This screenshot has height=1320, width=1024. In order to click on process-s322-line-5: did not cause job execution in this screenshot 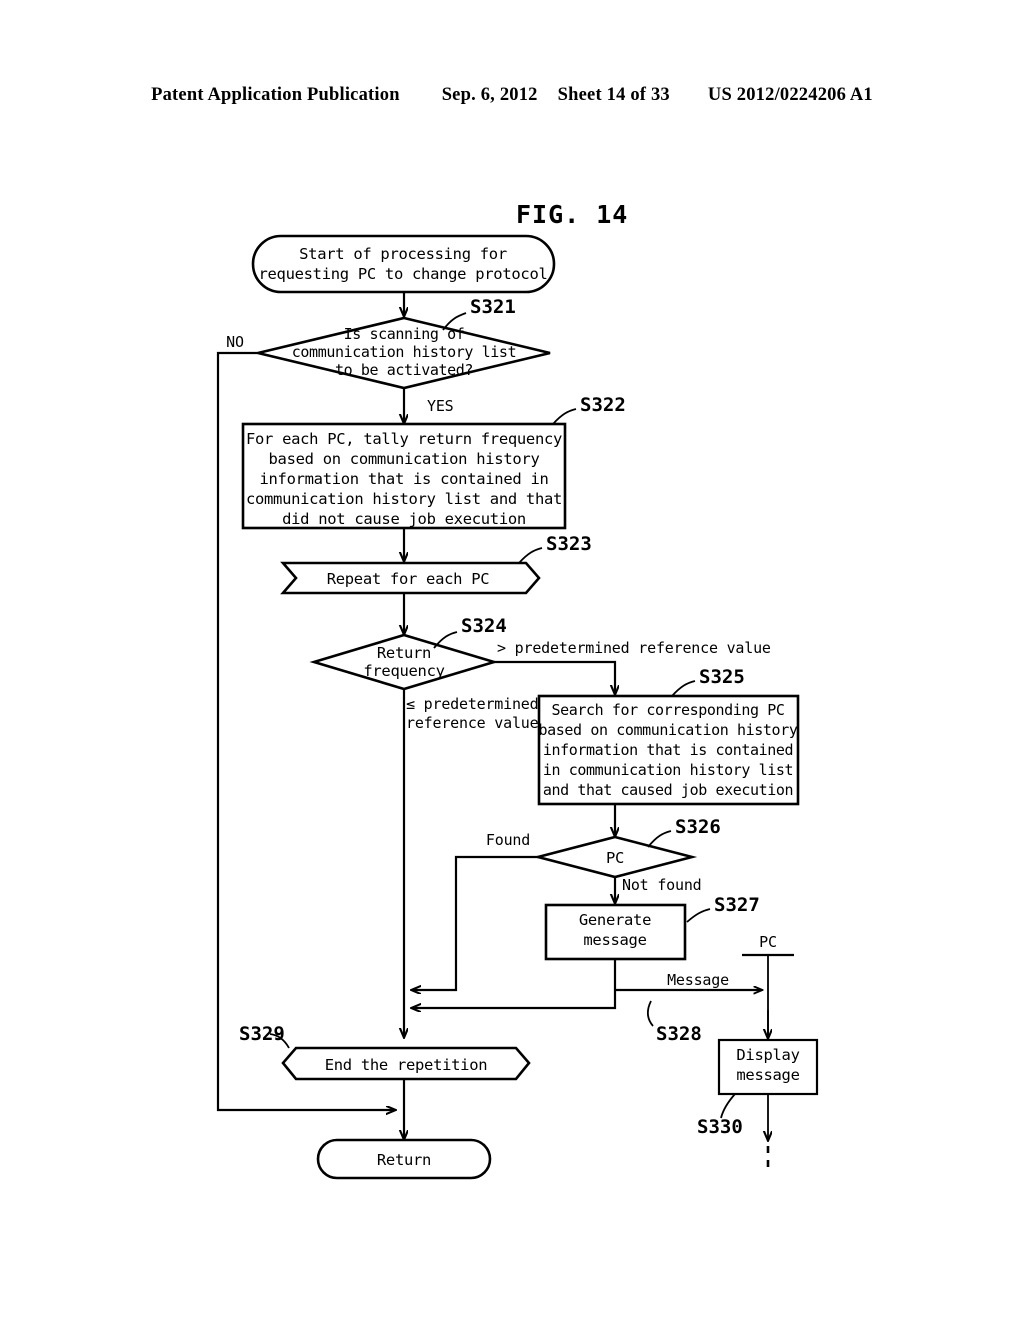, I will do `click(404, 519)`.